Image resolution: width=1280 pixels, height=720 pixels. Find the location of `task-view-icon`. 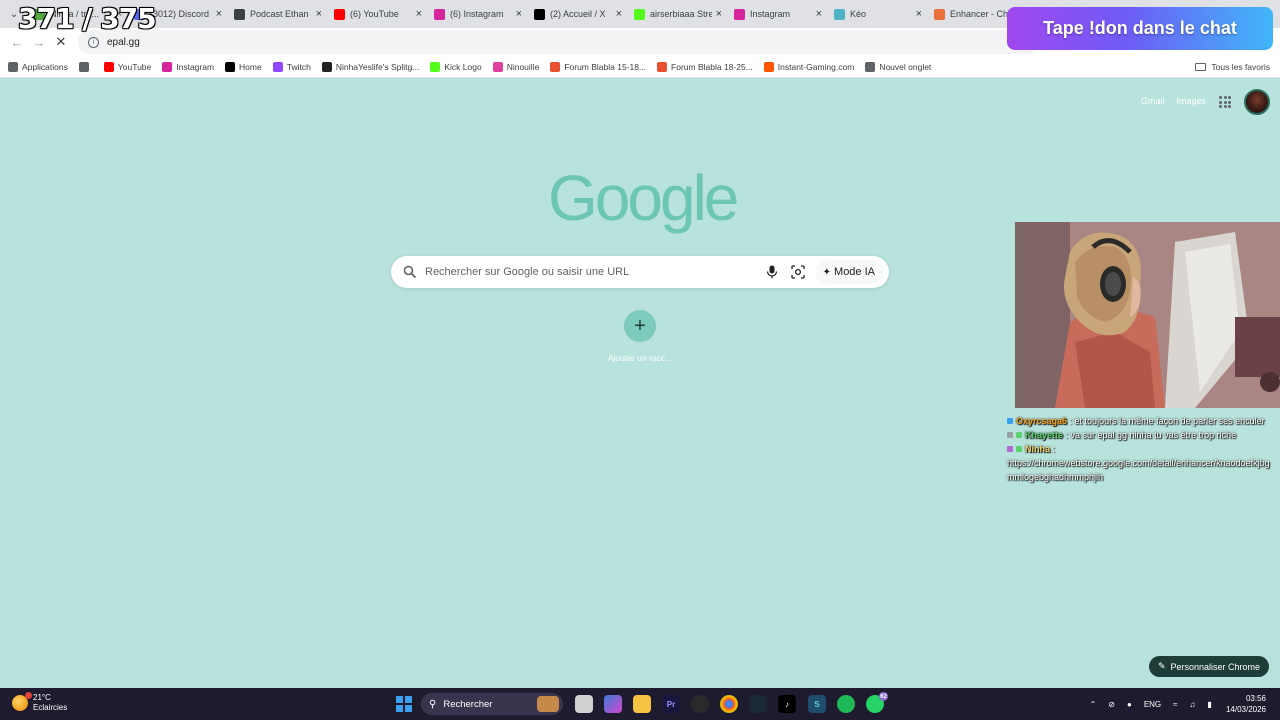

task-view-icon is located at coordinates (584, 704).